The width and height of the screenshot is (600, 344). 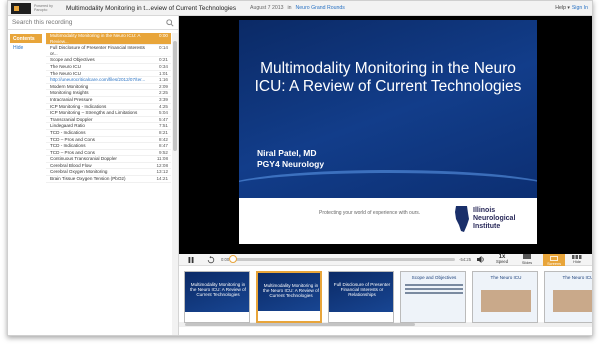 What do you see at coordinates (163, 106) in the screenshot?
I see `toc-item-time: 4:25` at bounding box center [163, 106].